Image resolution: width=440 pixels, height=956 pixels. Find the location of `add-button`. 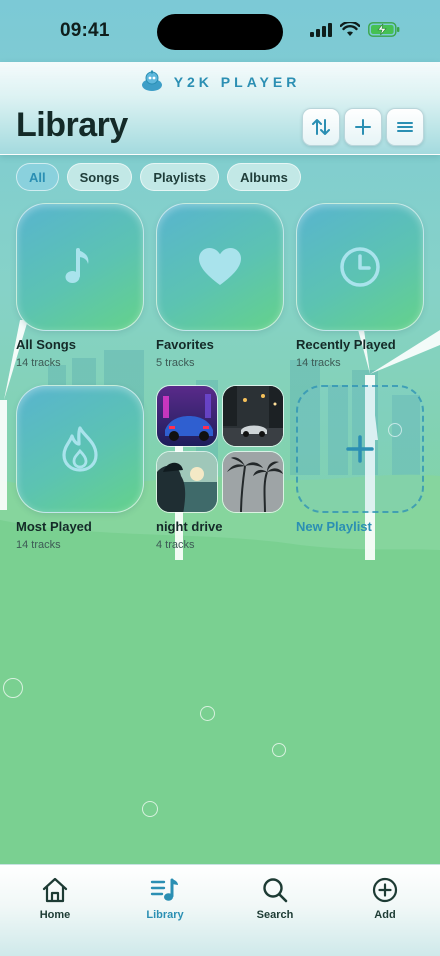

add-button is located at coordinates (363, 127).